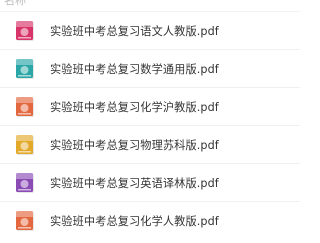  I want to click on file-name: 实验班中考总复习英语译林版.pdf, so click(134, 183).